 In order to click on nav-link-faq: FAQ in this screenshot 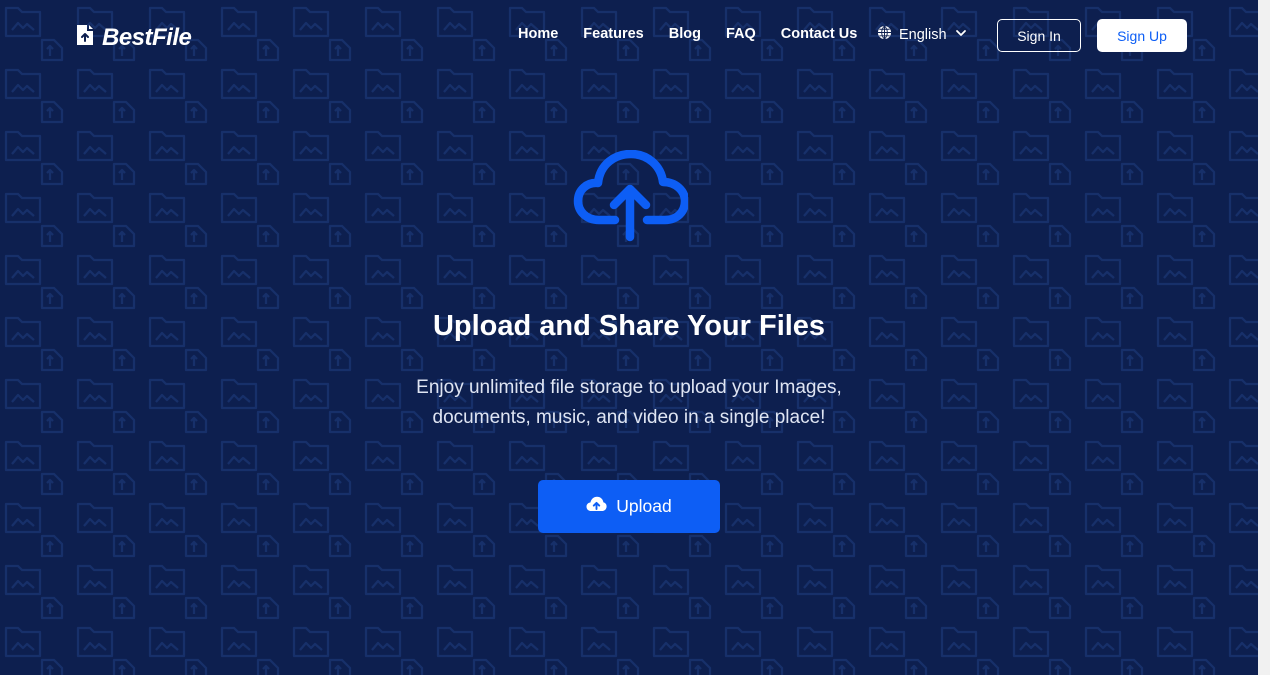, I will do `click(741, 34)`.